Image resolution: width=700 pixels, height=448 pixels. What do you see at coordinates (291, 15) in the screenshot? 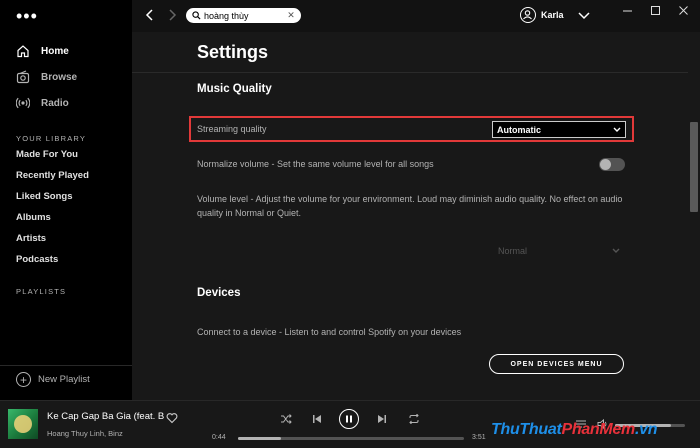
I see `clear-search-icon: ✕` at bounding box center [291, 15].